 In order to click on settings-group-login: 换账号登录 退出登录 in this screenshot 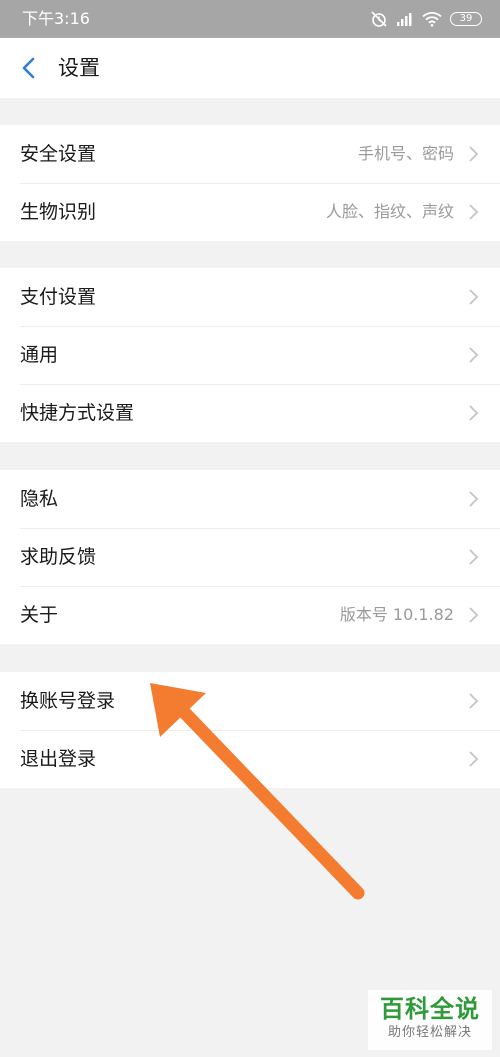, I will do `click(250, 730)`.